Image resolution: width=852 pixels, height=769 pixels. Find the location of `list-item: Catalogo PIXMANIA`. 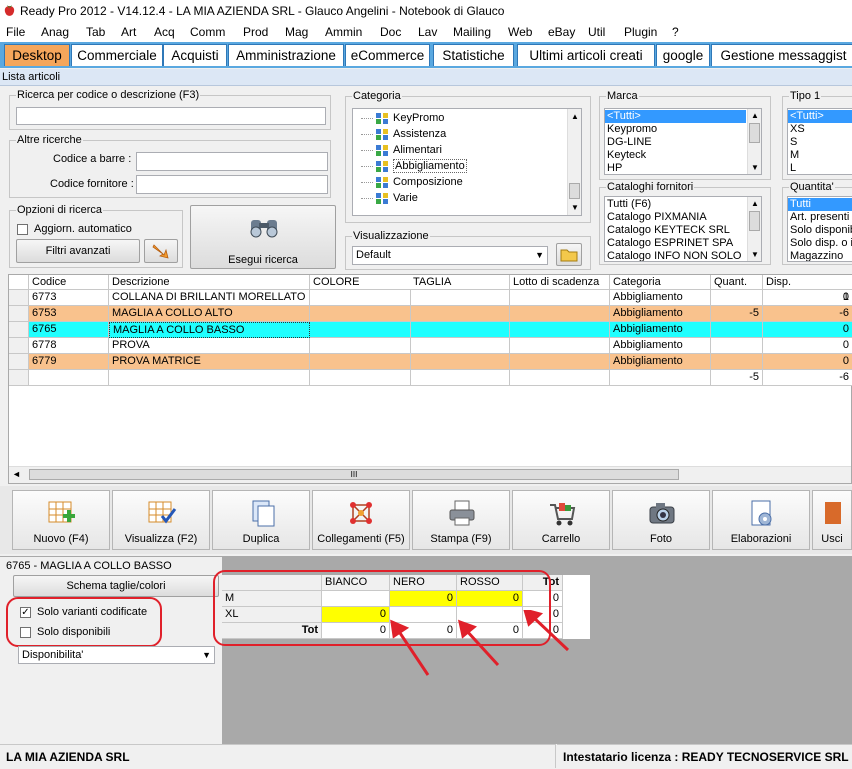

list-item: Catalogo PIXMANIA is located at coordinates (675, 217).